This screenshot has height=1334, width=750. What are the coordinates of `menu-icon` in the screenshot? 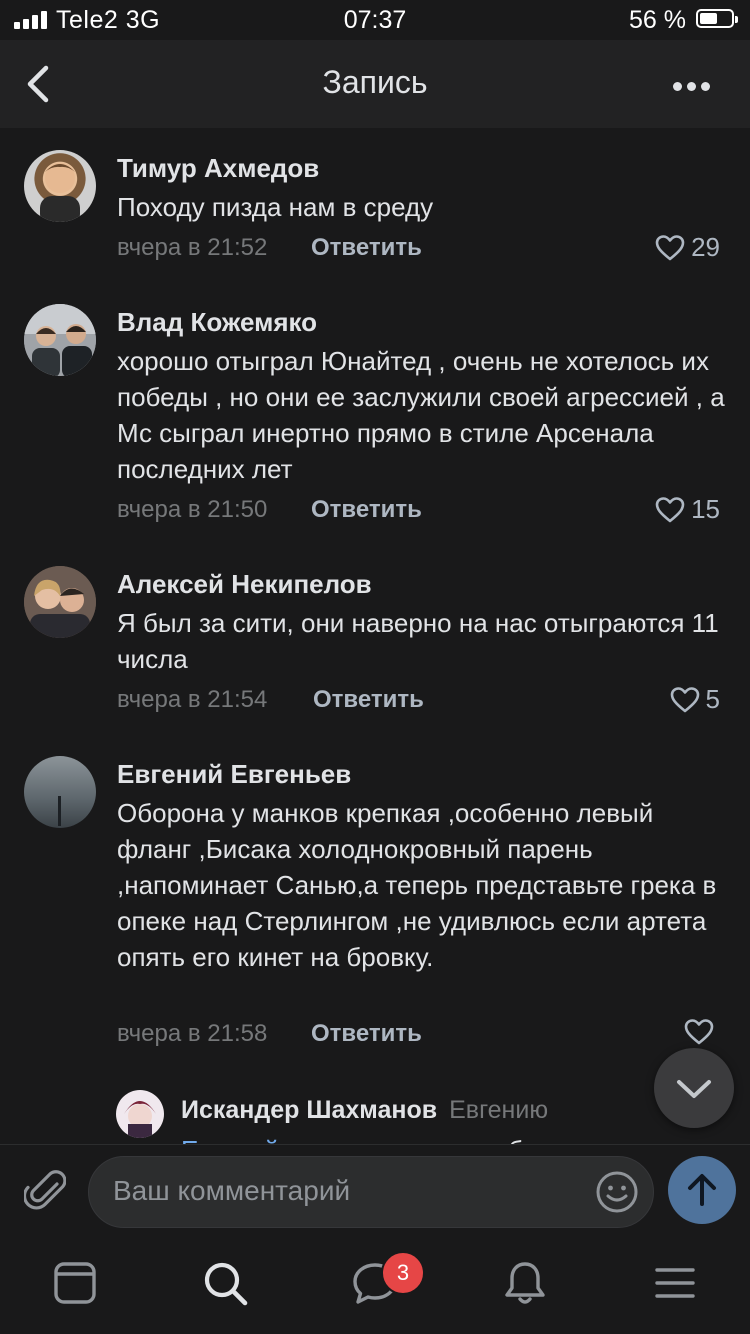 It's located at (675, 1283).